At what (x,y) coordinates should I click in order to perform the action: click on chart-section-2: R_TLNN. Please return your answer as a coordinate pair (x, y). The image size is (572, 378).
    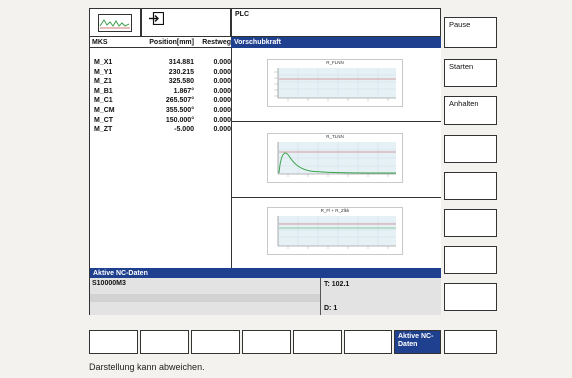
    Looking at the image, I should click on (336, 160).